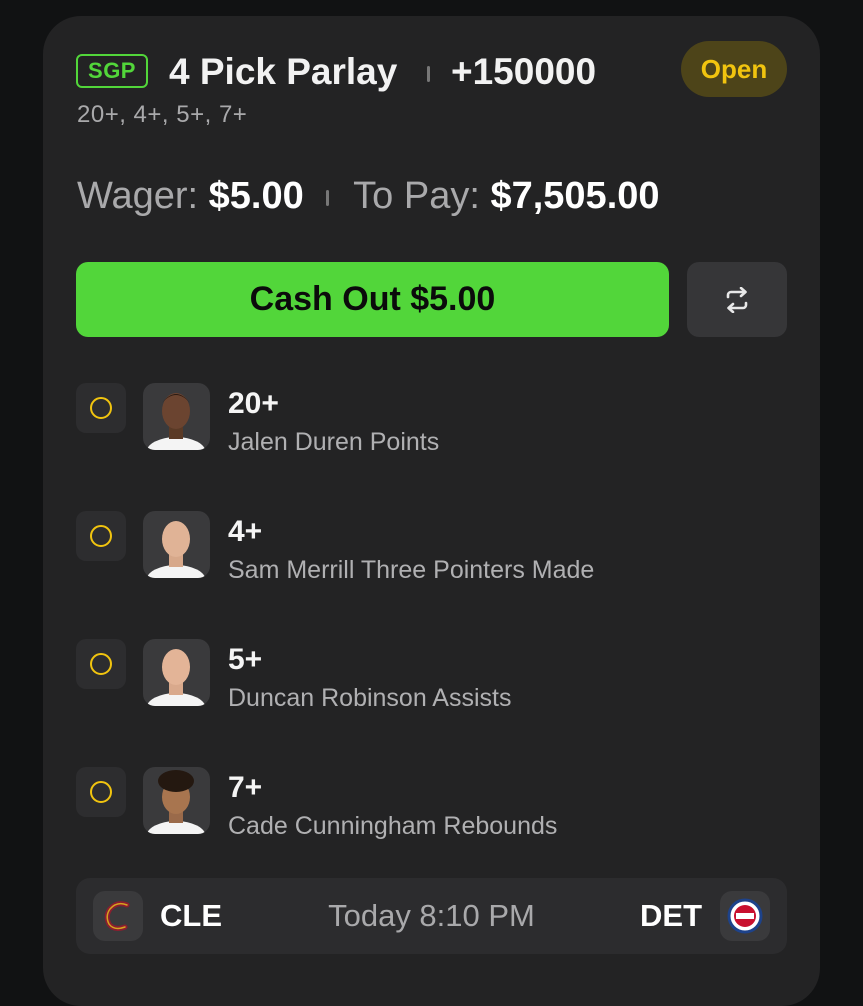 This screenshot has width=863, height=1006. What do you see at coordinates (112, 71) in the screenshot?
I see `sgp-badge: SGP` at bounding box center [112, 71].